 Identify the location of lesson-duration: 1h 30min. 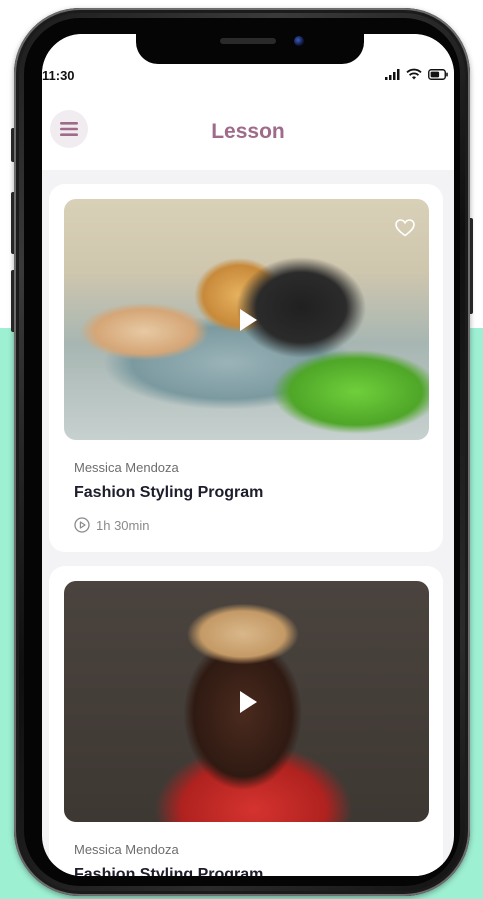
(111, 525).